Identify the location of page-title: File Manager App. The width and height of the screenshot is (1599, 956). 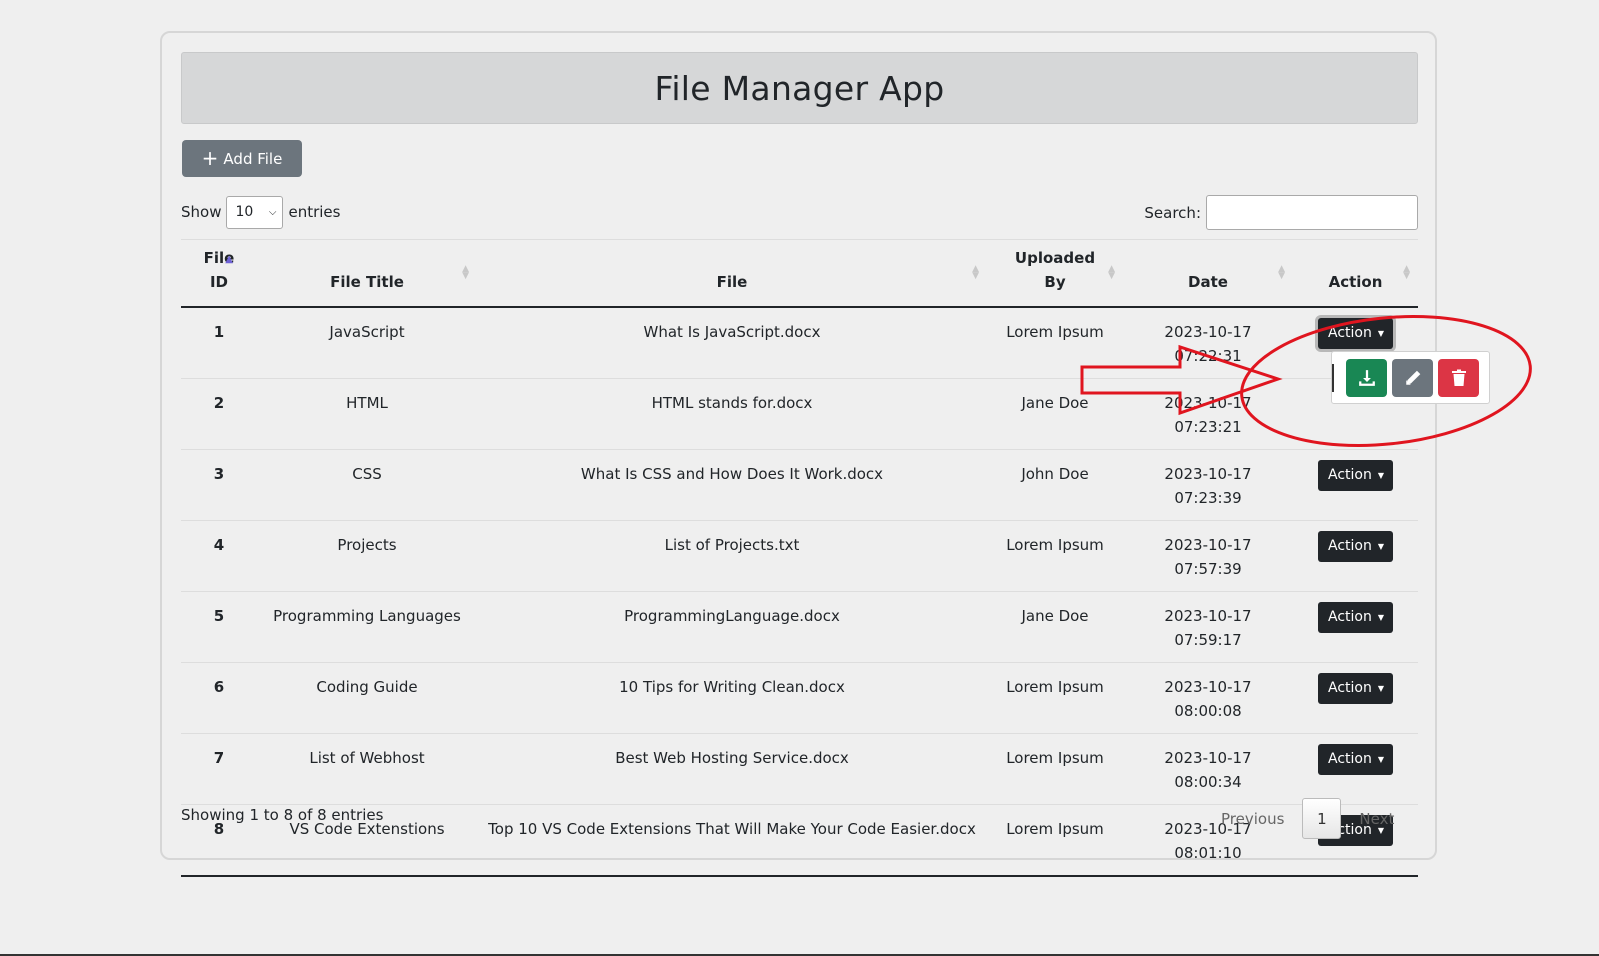
(799, 88).